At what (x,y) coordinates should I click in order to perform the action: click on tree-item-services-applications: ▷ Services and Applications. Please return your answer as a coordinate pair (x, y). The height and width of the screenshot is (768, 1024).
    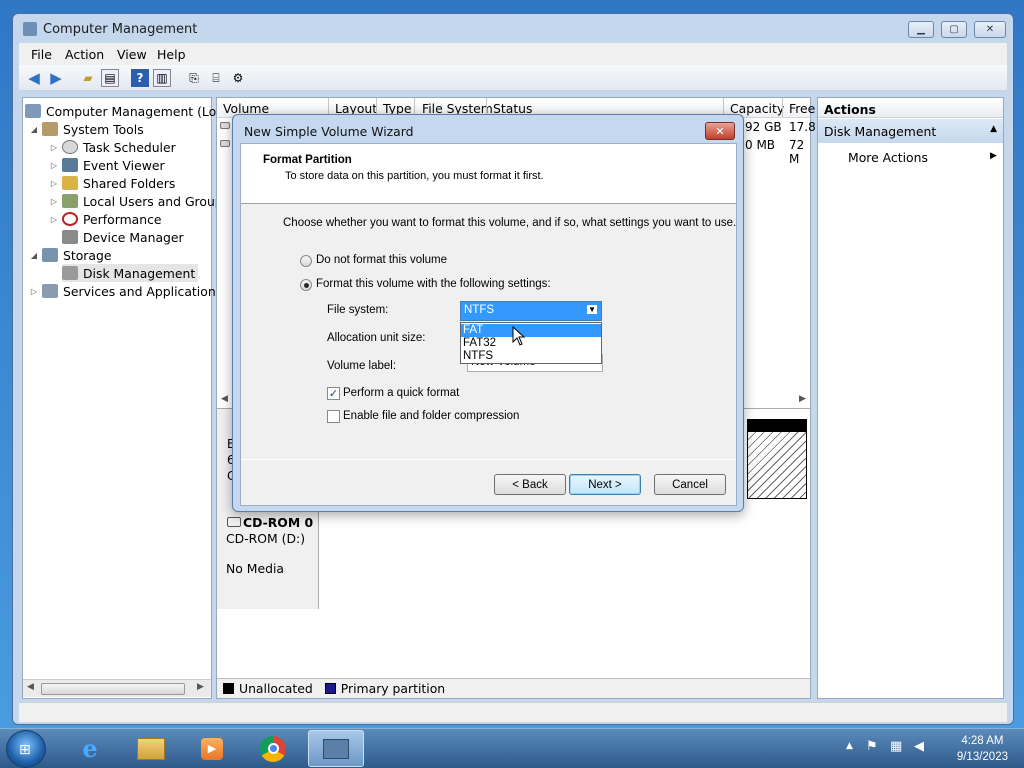
    Looking at the image, I should click on (125, 291).